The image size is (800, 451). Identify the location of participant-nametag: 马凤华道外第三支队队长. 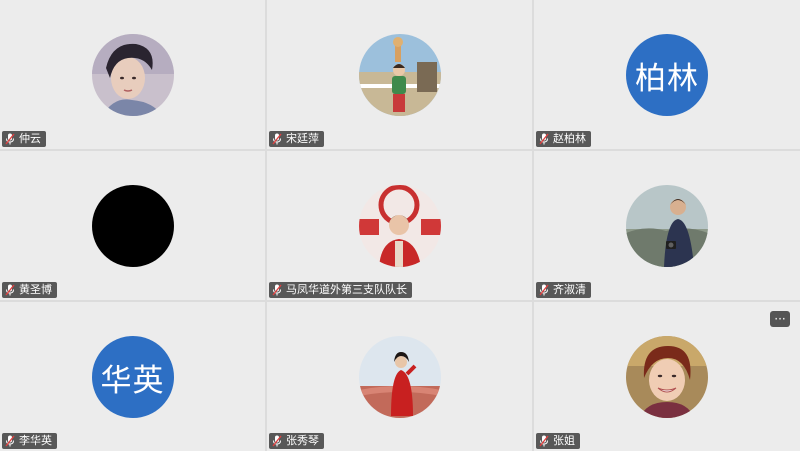
(340, 290).